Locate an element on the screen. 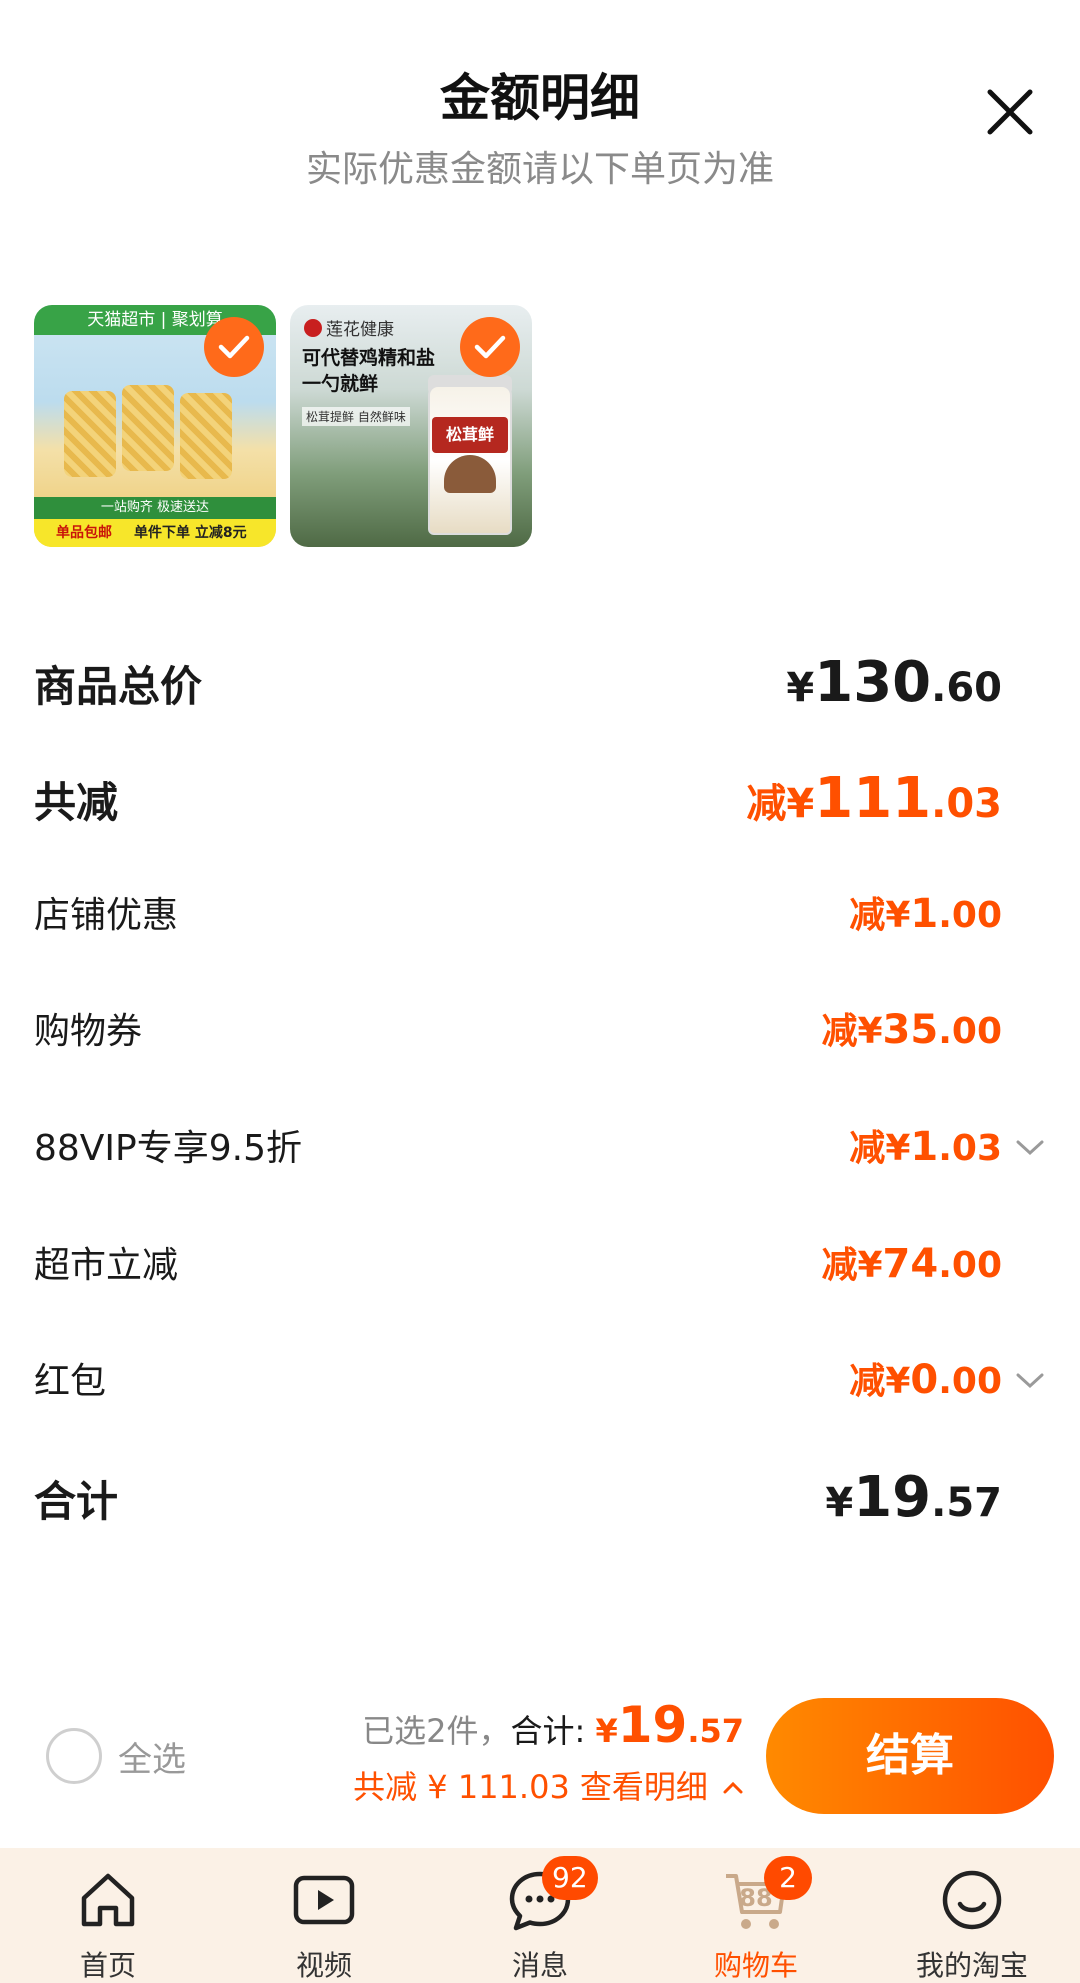 The image size is (1080, 1983). discount-item-value: 减¥1.00 is located at coordinates (925, 914).